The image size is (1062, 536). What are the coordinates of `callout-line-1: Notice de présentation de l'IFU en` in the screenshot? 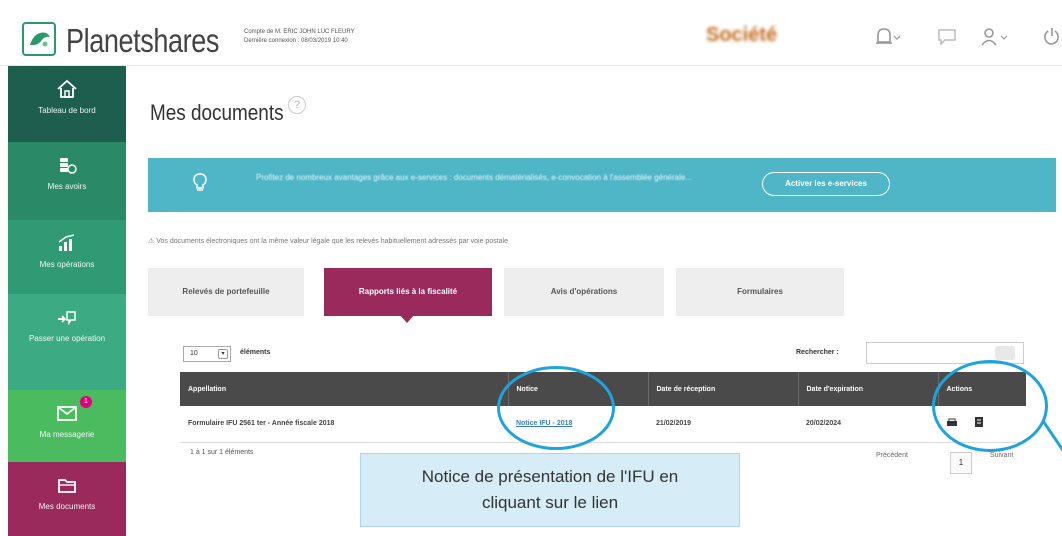 It's located at (550, 476).